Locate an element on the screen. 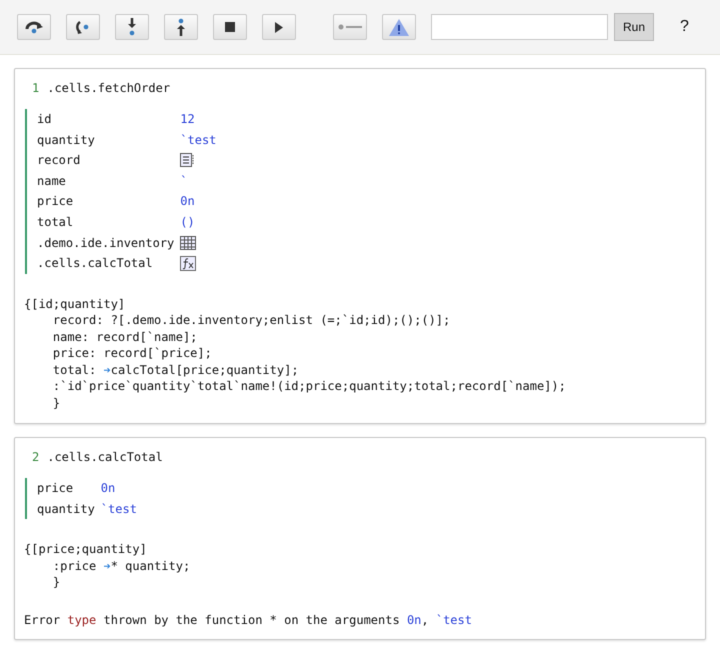 The width and height of the screenshot is (720, 648). variable-value: () is located at coordinates (187, 222).